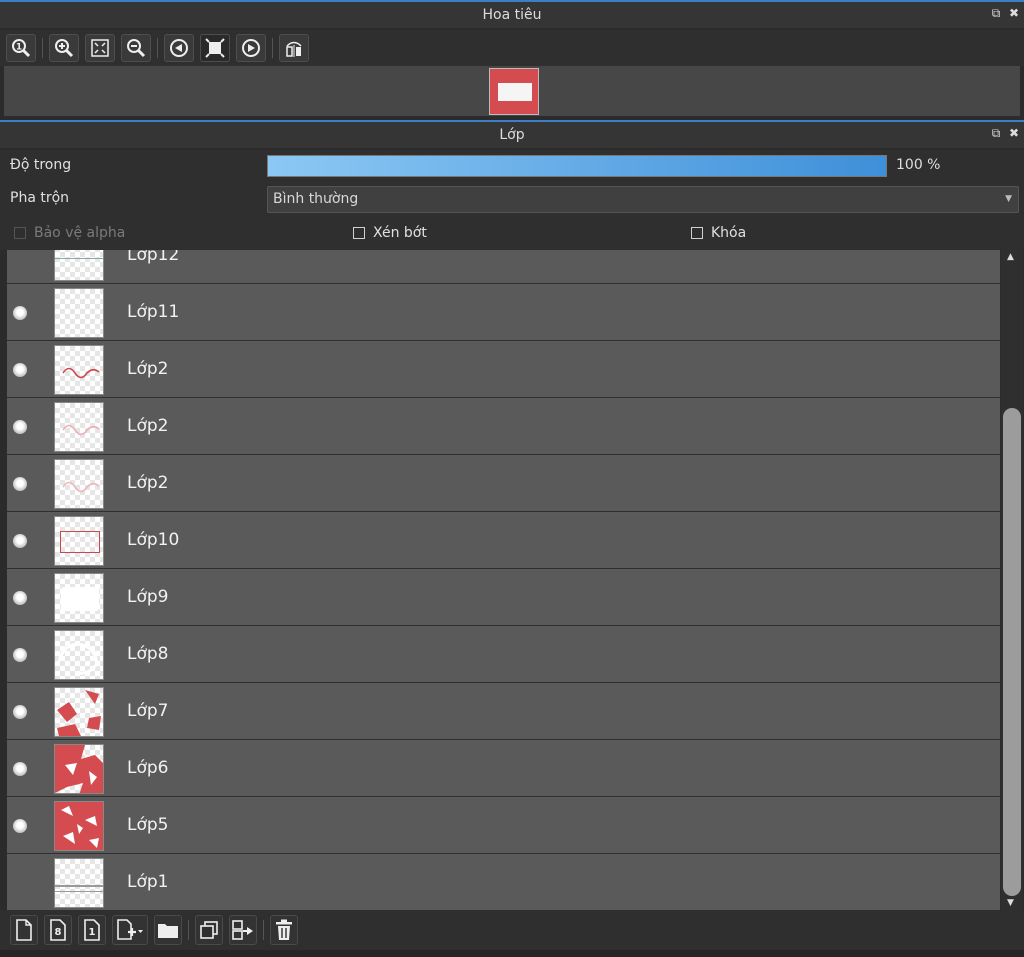 The height and width of the screenshot is (957, 1024). I want to click on chevron-down-icon: ▼, so click(1008, 199).